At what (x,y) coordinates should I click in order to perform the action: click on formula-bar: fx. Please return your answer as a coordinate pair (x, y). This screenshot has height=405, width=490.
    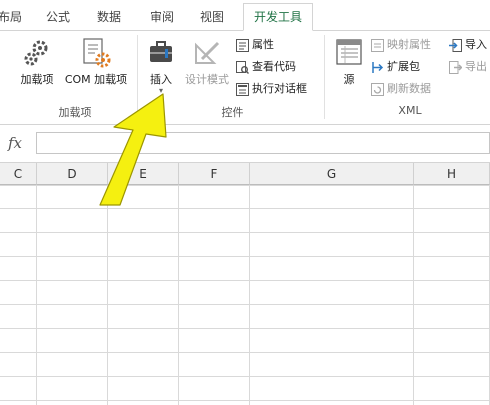
    Looking at the image, I should click on (245, 144).